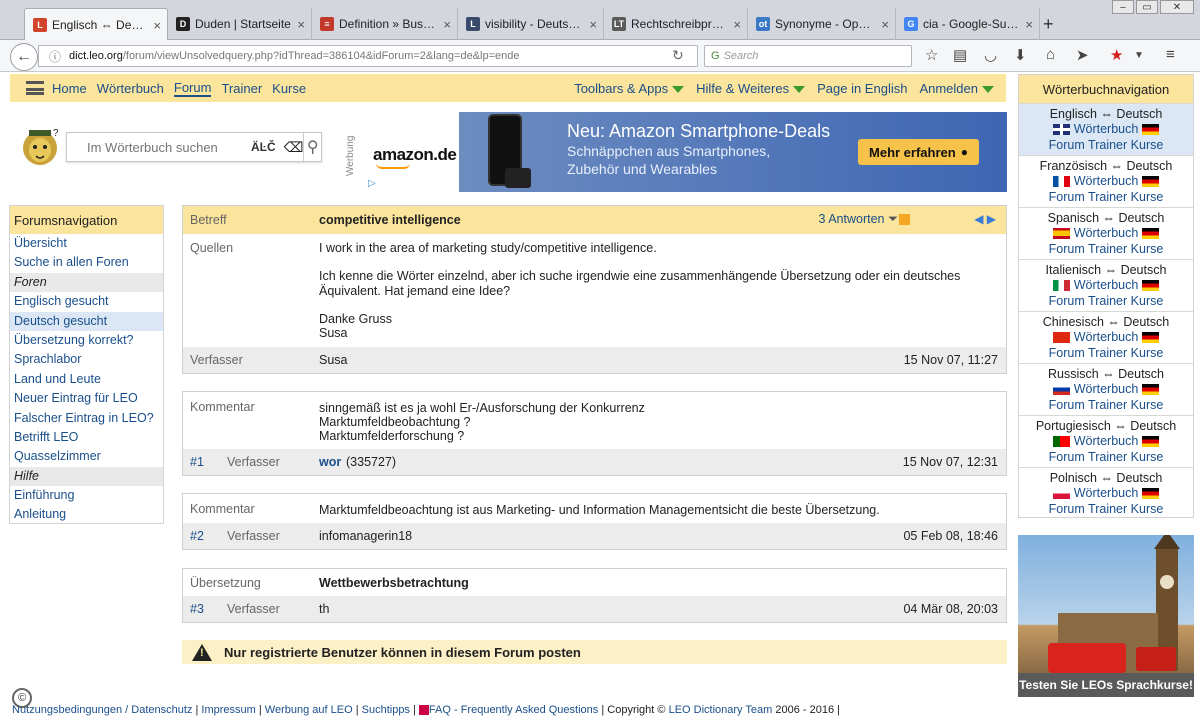 The height and width of the screenshot is (720, 1200). Describe the element at coordinates (1106, 616) in the screenshot. I see `language-course-promo: Testen Sie LEOs Sprachkurse!` at that location.